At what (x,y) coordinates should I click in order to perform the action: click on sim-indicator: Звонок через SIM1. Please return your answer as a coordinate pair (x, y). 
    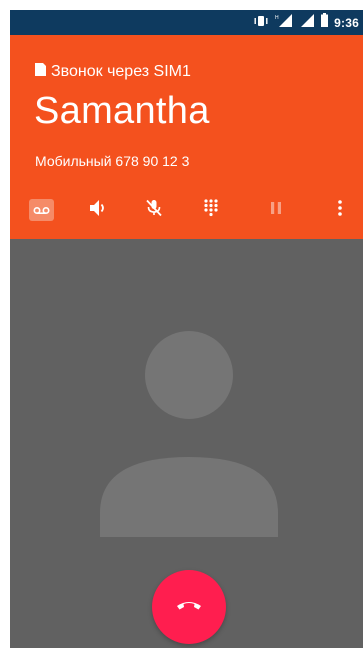
    Looking at the image, I should click on (113, 72).